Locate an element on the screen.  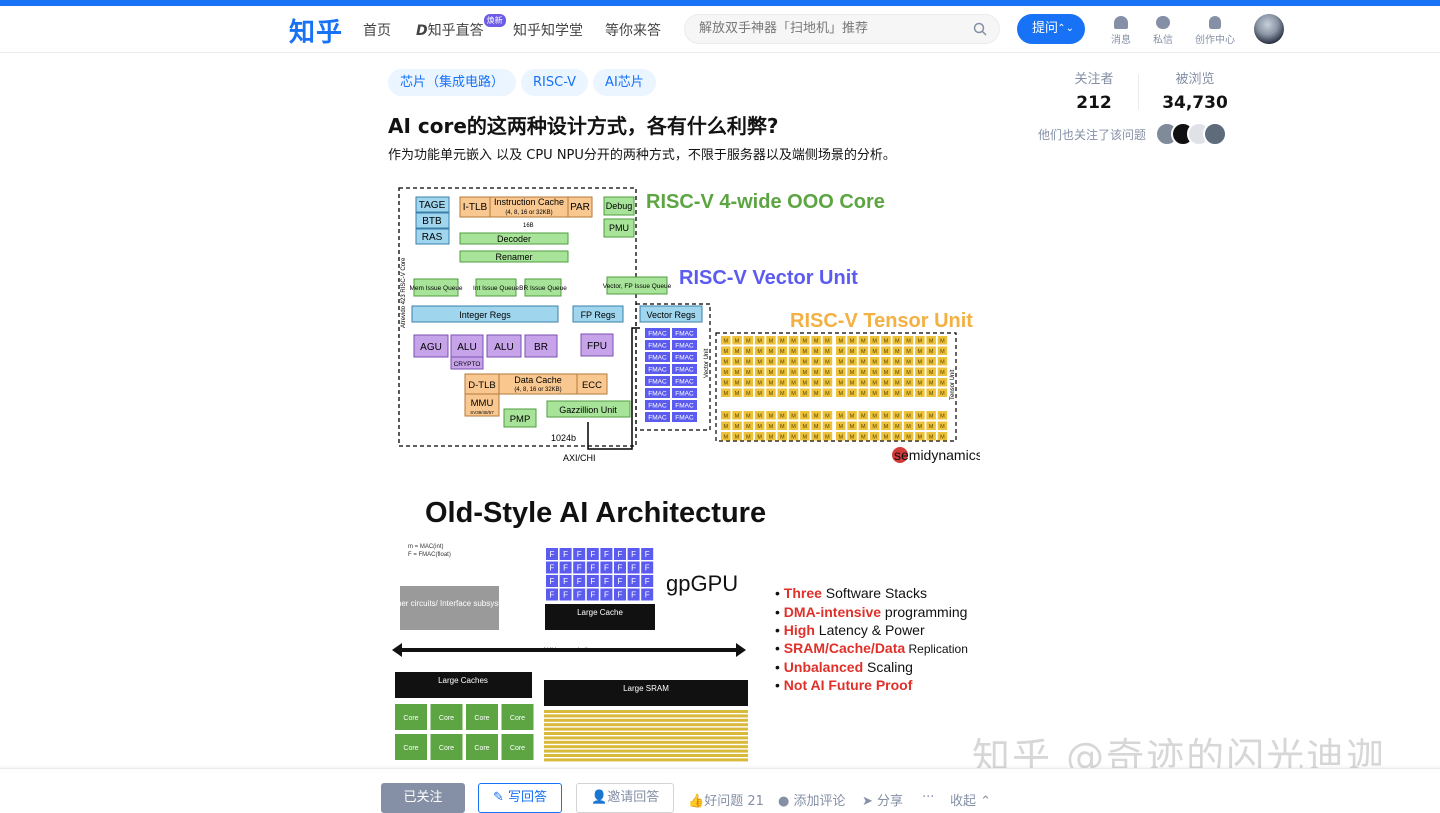
vector-side-label: Vector Unit is located at coordinates (707, 363).